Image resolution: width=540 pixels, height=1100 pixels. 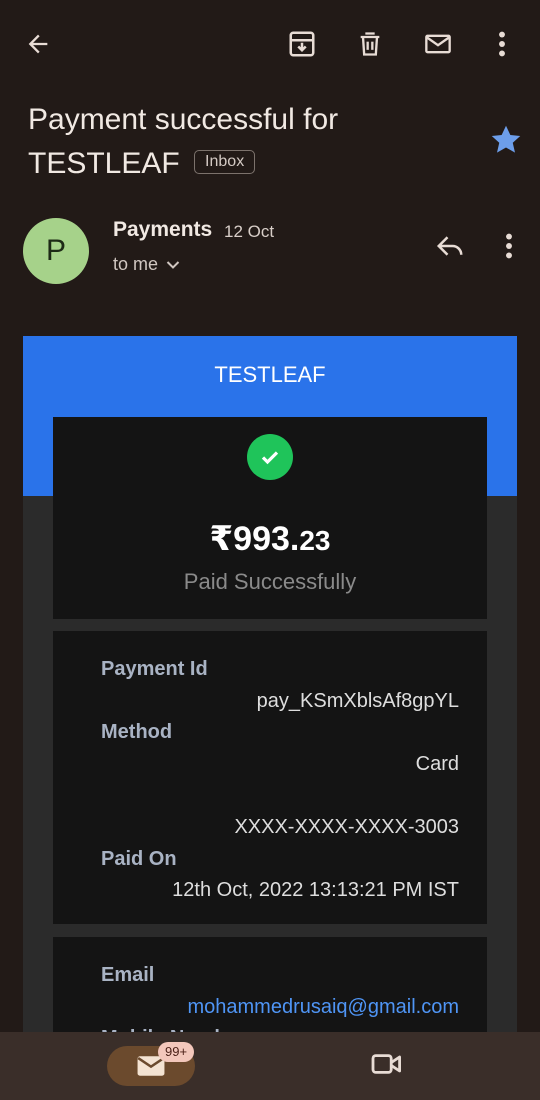 I want to click on method-value: Card, so click(x=437, y=764).